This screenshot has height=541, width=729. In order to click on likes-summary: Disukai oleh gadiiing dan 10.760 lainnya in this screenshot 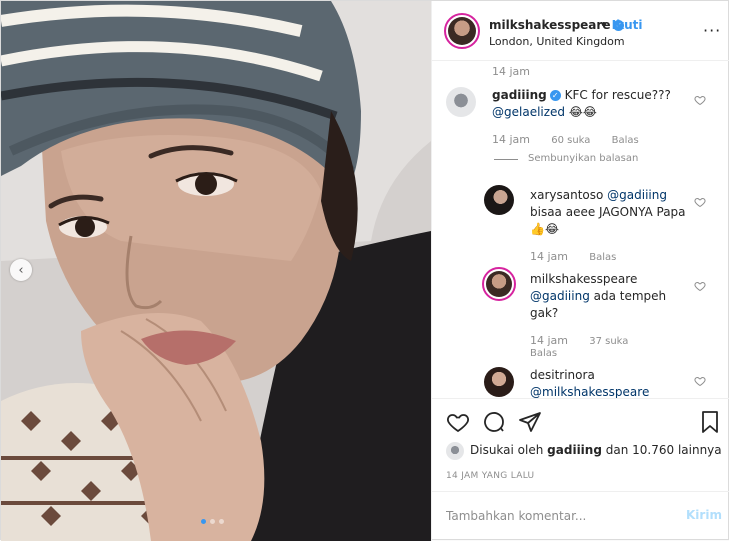, I will do `click(596, 450)`.